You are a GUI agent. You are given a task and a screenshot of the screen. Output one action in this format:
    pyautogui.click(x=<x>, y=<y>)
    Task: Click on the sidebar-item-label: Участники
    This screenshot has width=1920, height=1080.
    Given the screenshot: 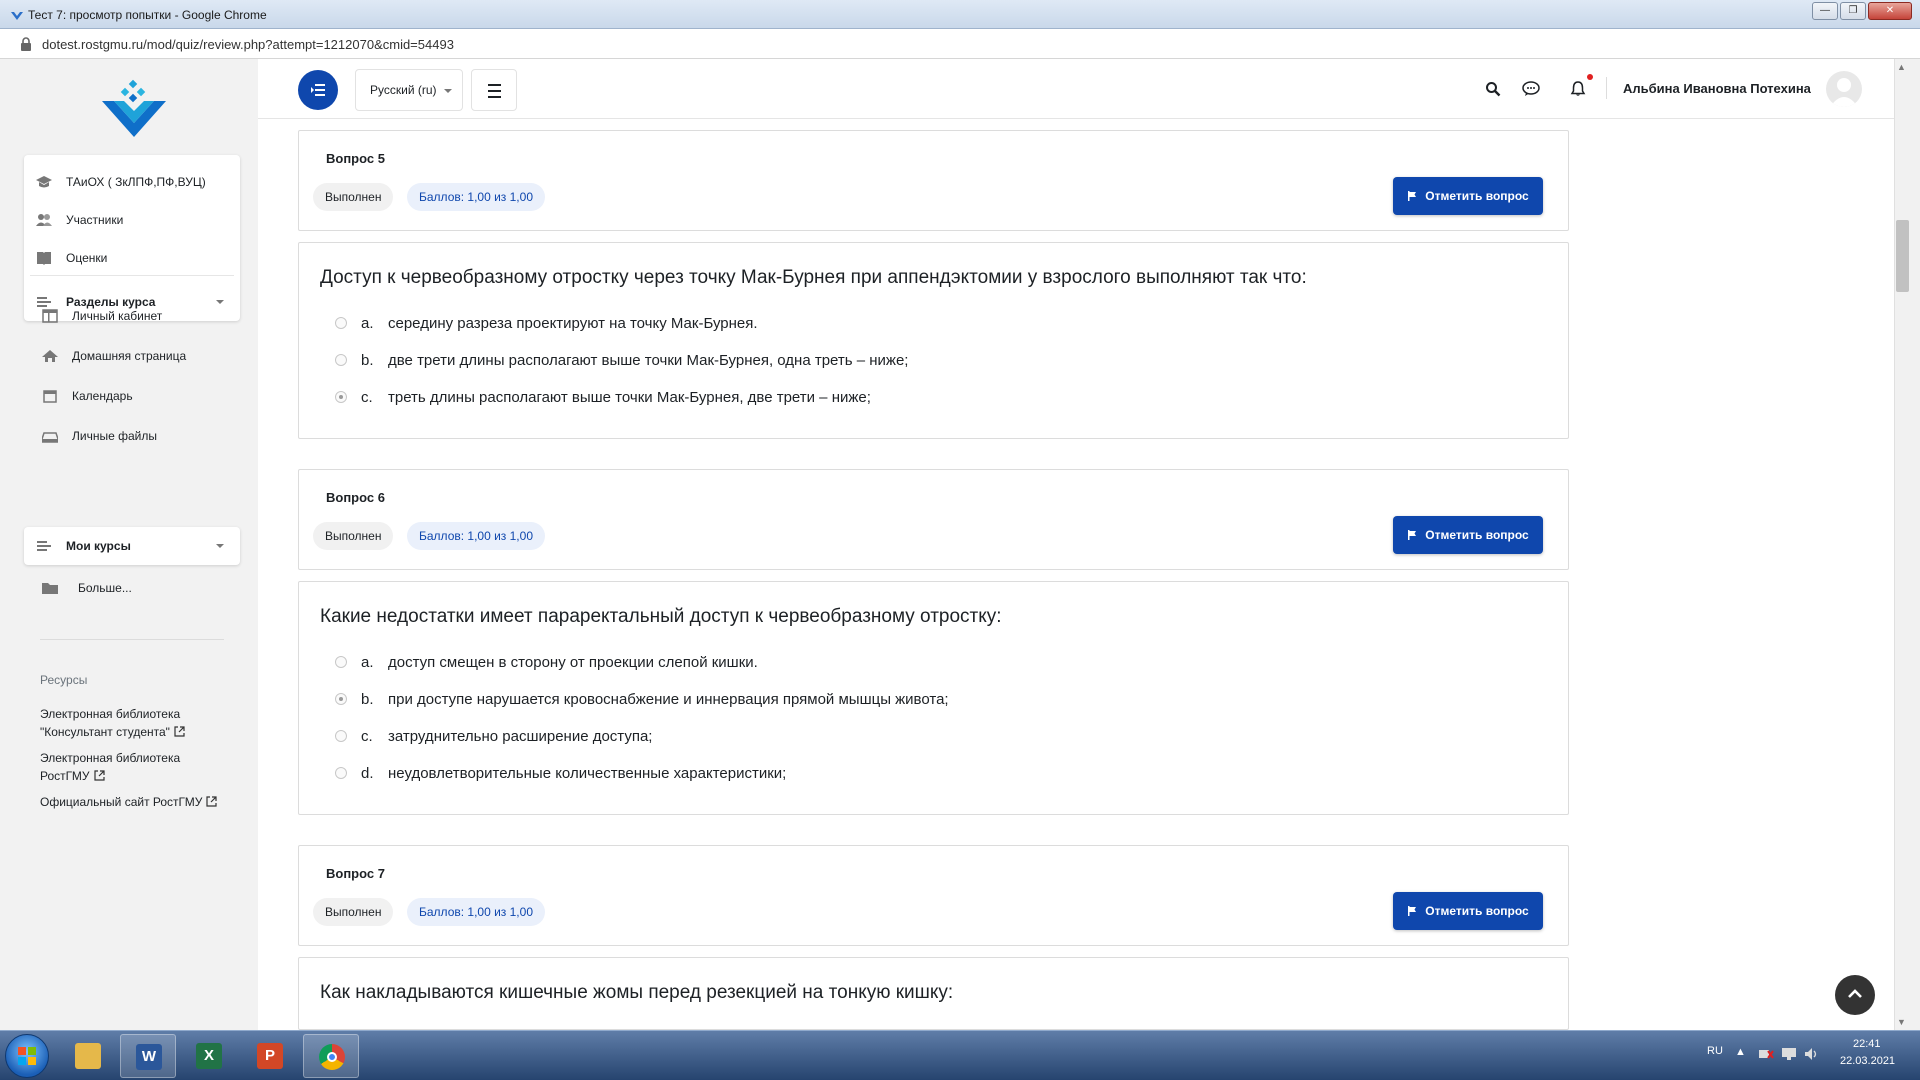 What is the action you would take?
    pyautogui.click(x=95, y=220)
    